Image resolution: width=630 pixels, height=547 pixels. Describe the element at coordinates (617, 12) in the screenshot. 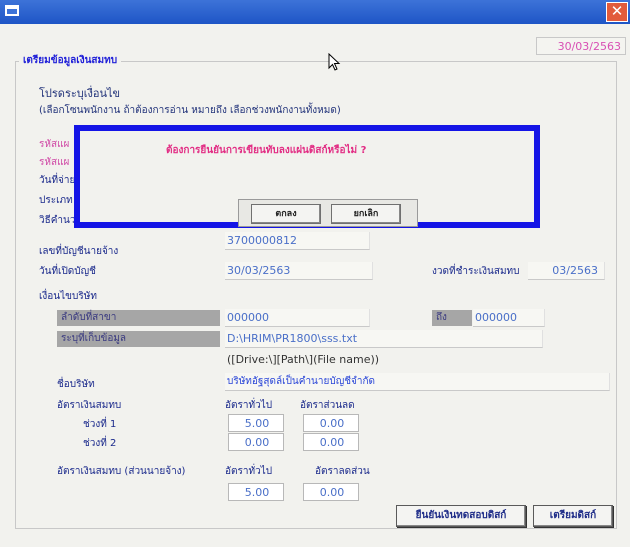

I see `close-button: ✕` at that location.